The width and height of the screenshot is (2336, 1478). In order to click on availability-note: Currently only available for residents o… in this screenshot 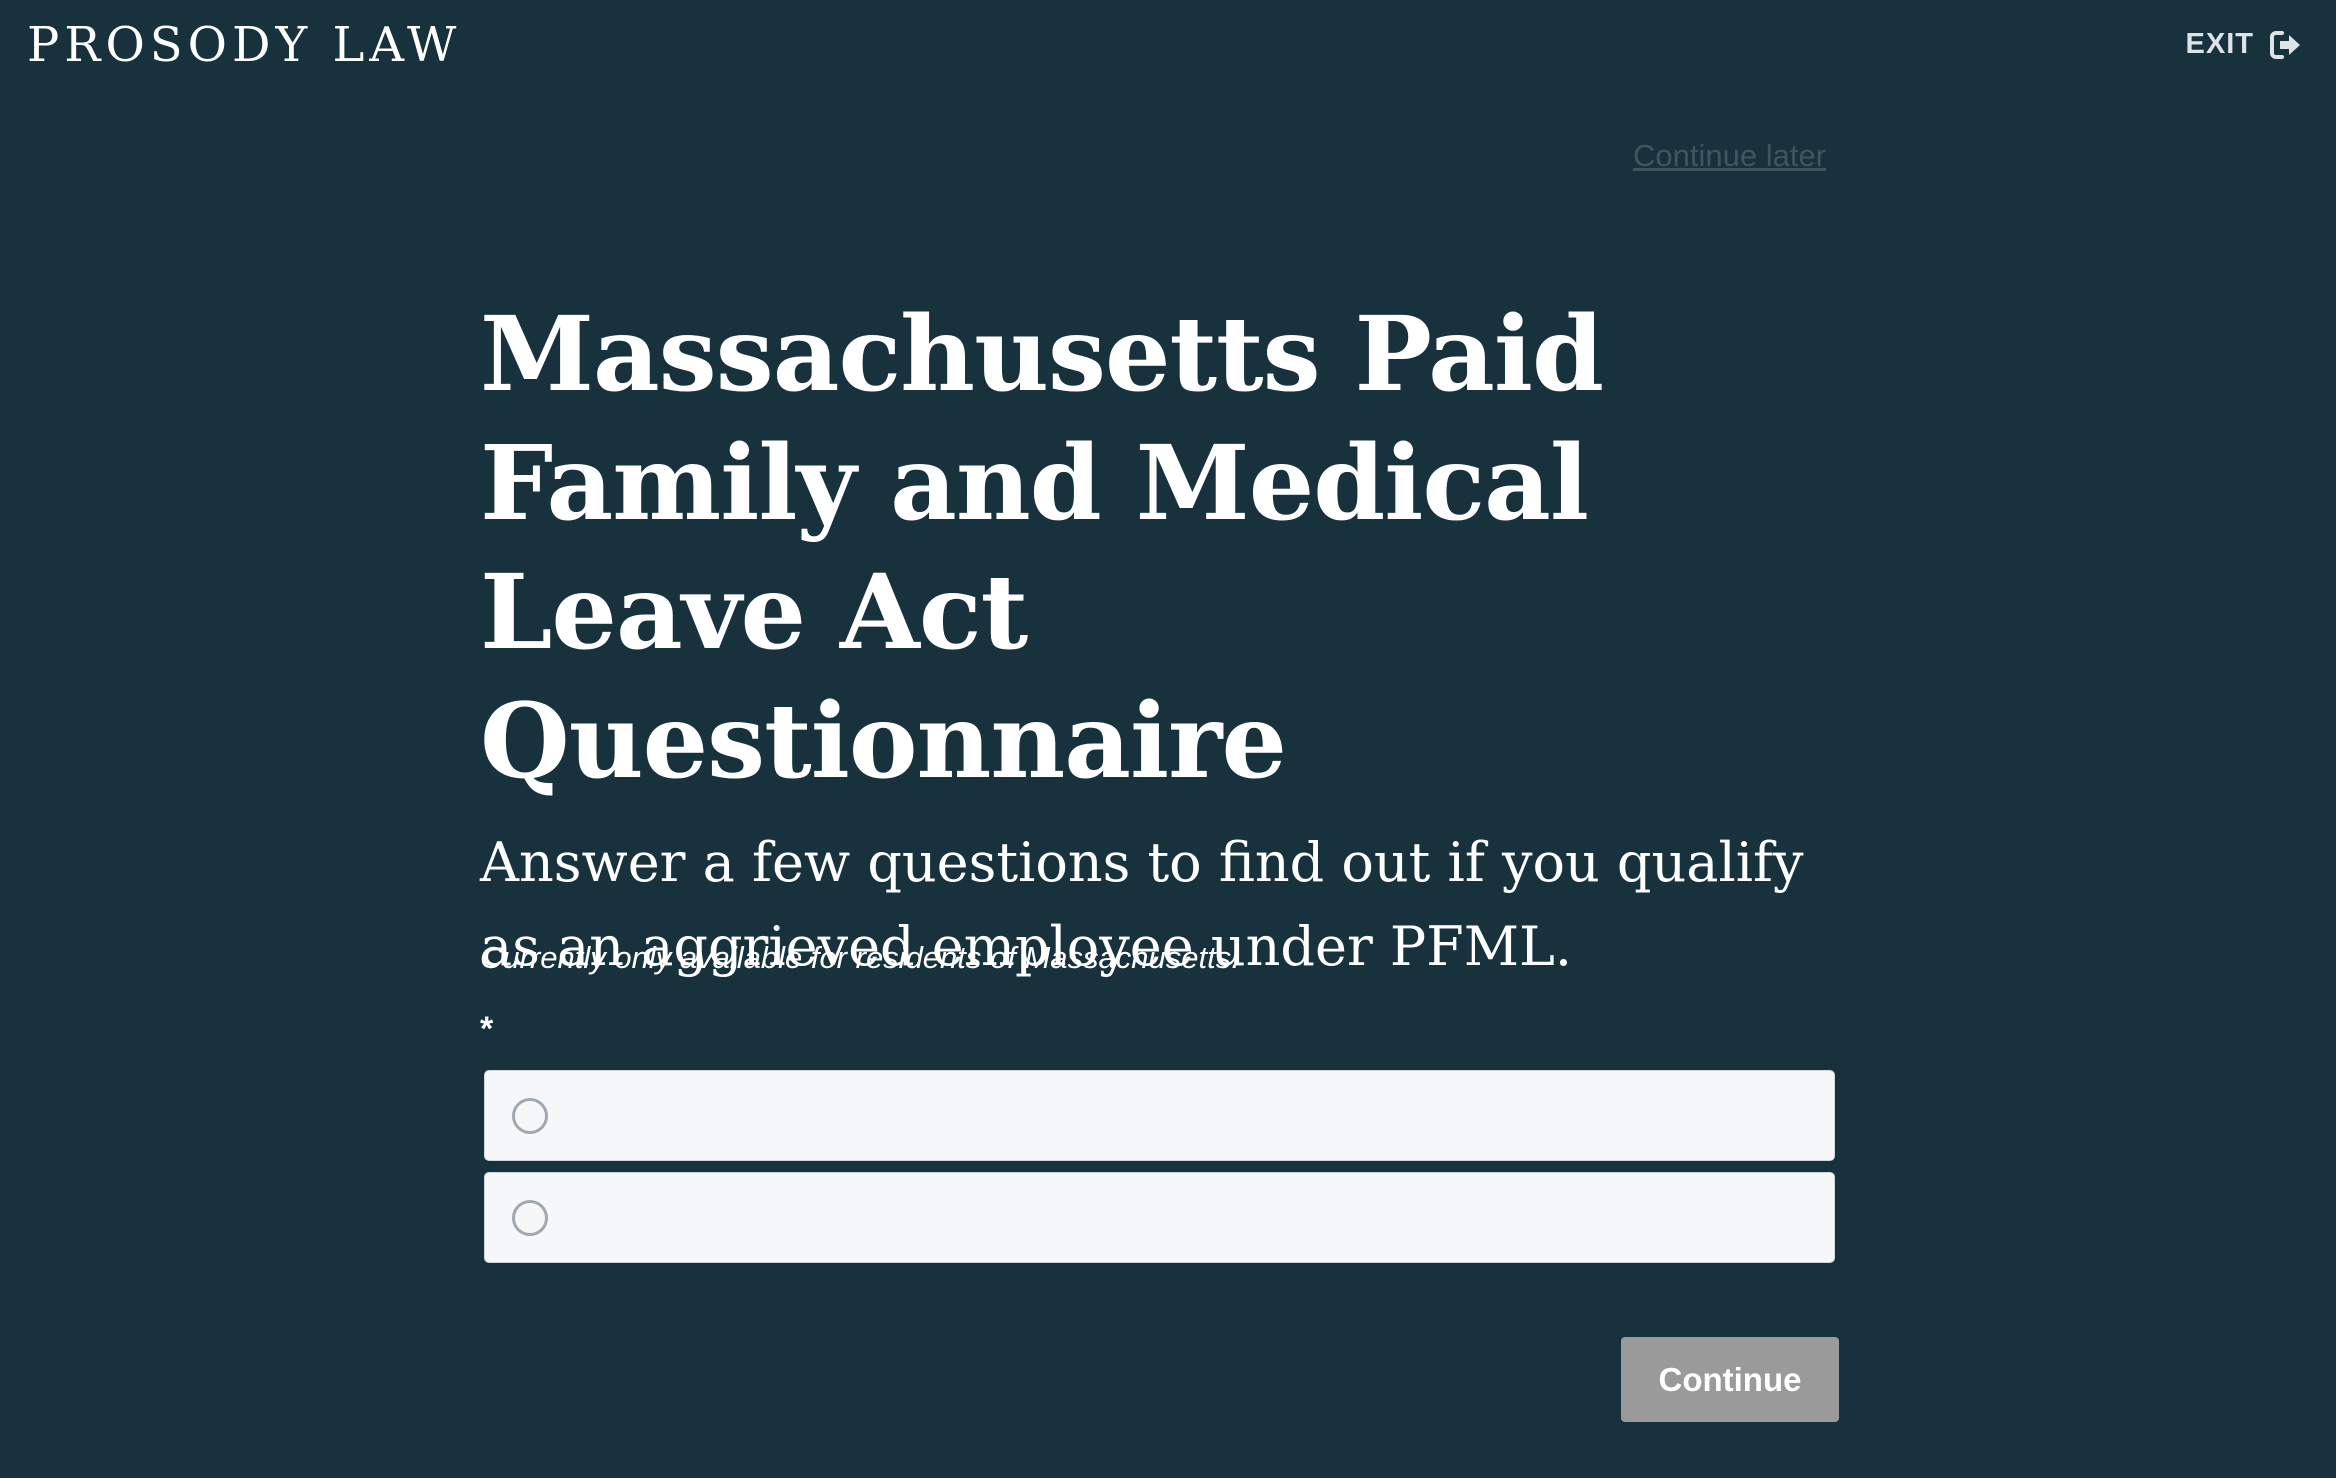, I will do `click(860, 957)`.